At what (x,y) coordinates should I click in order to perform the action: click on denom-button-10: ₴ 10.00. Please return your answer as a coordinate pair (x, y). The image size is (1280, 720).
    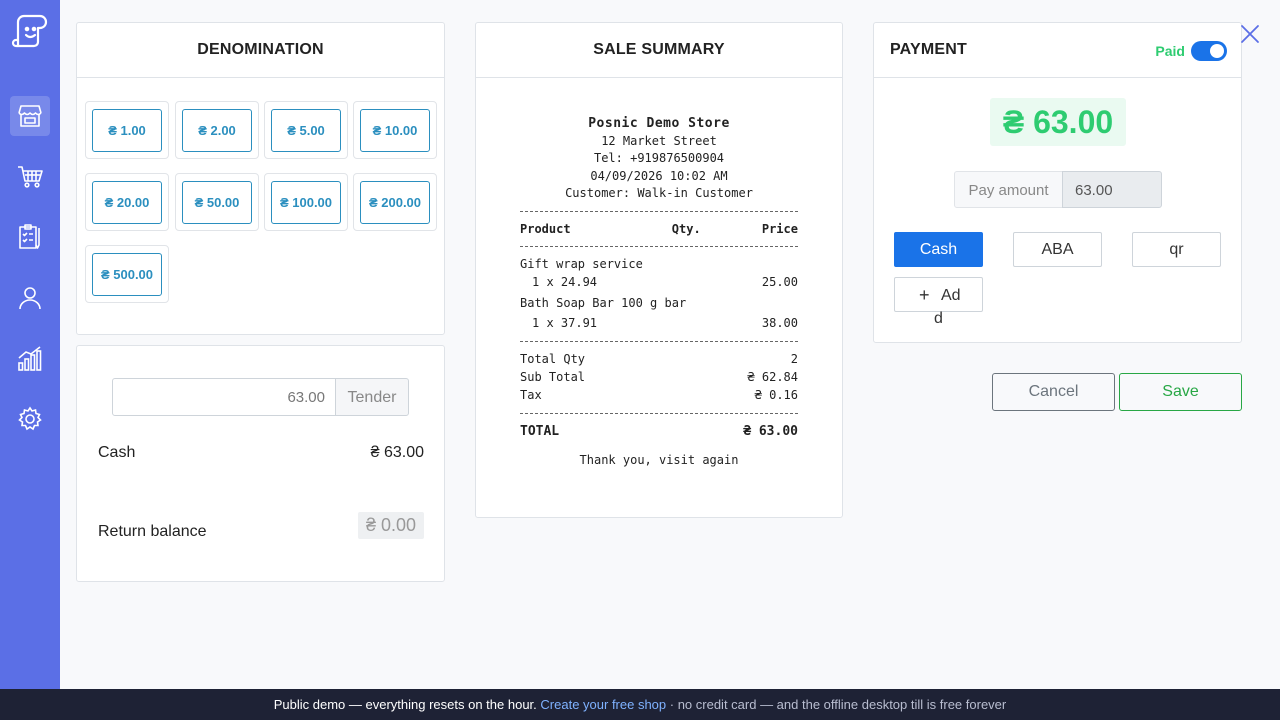
    Looking at the image, I should click on (395, 130).